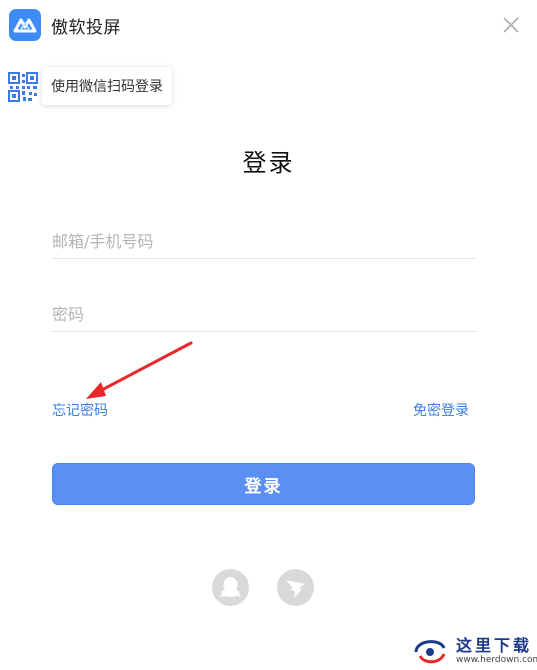  Describe the element at coordinates (430, 652) in the screenshot. I see `watermark-logo` at that location.